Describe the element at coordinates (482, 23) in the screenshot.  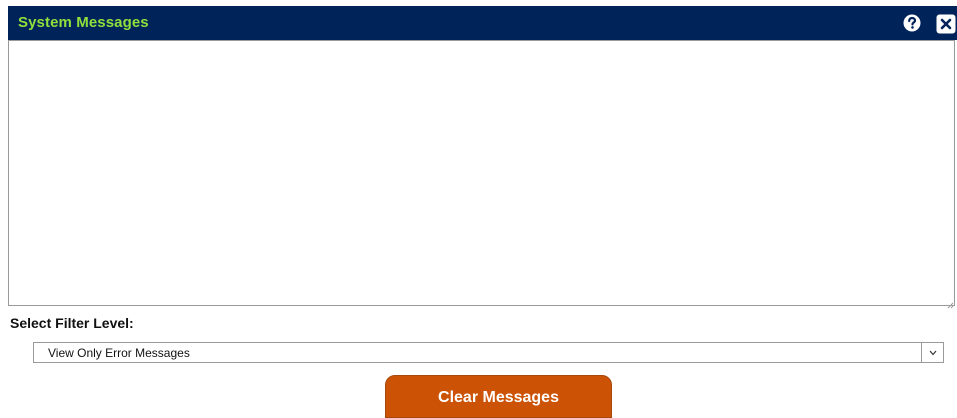
I see `dialog-titlebar: System Messages` at that location.